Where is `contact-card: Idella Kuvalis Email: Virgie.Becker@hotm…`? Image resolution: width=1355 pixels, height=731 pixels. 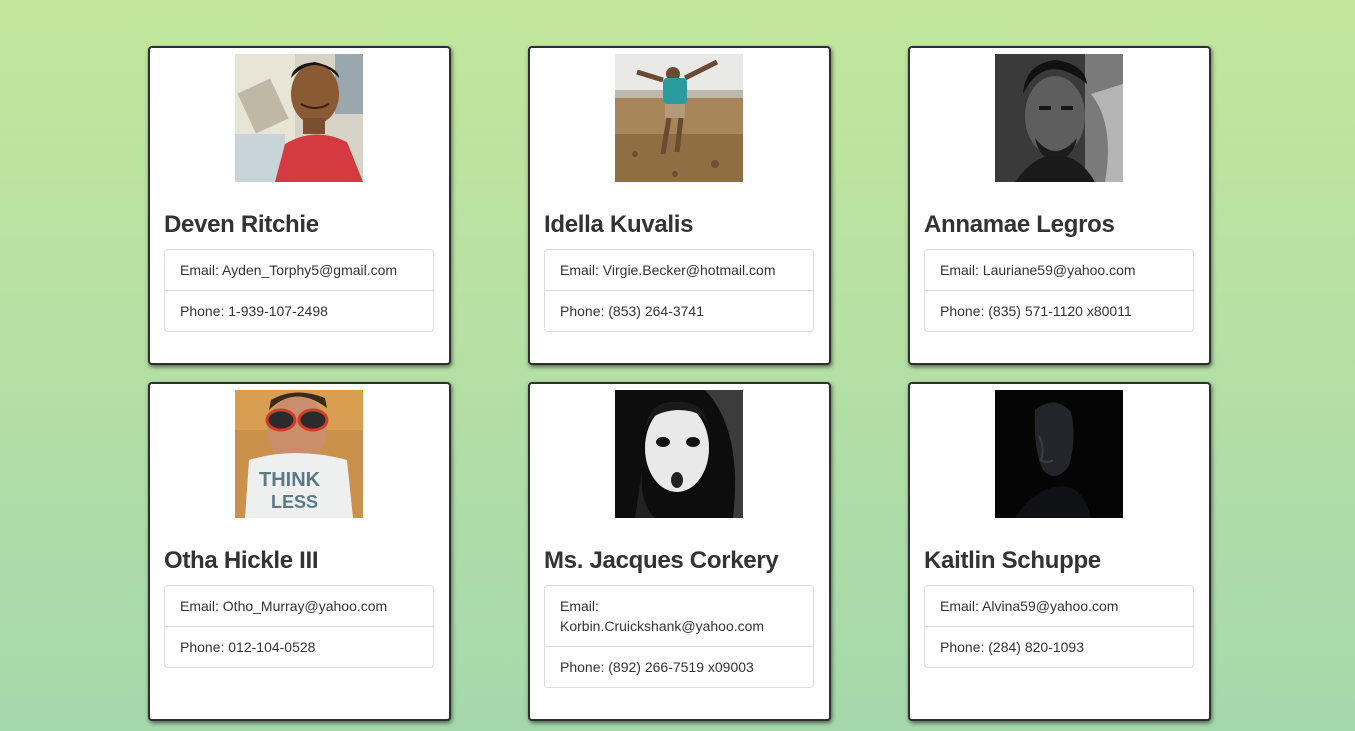
contact-card: Idella Kuvalis Email: Virgie.Becker@hotm… is located at coordinates (679, 205).